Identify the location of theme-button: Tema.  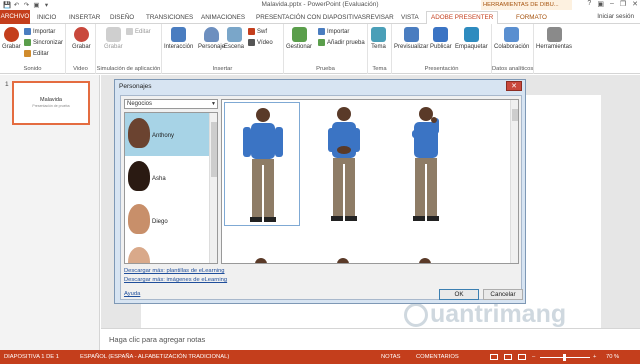
(378, 38).